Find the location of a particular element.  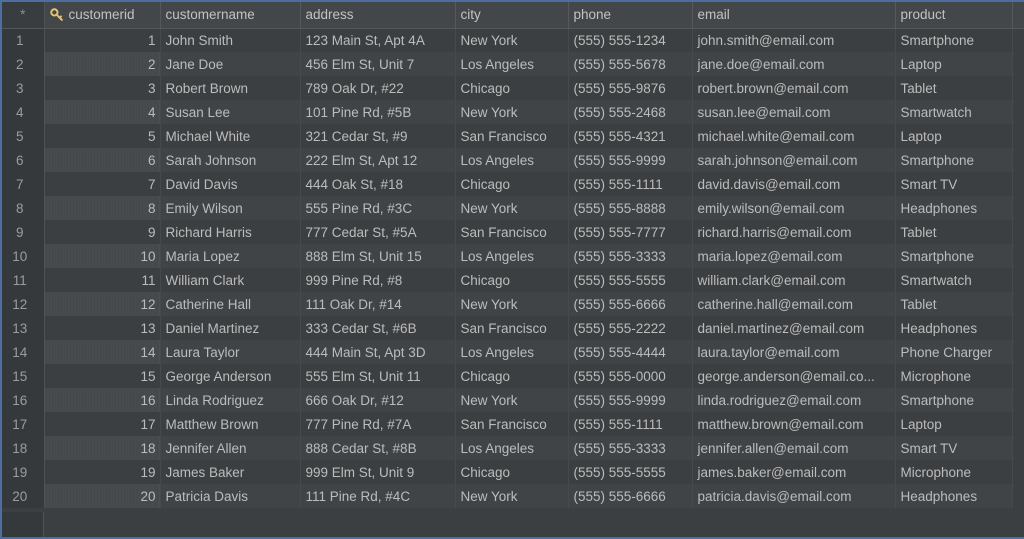

cell-email: john.smith@email.com is located at coordinates (794, 40).